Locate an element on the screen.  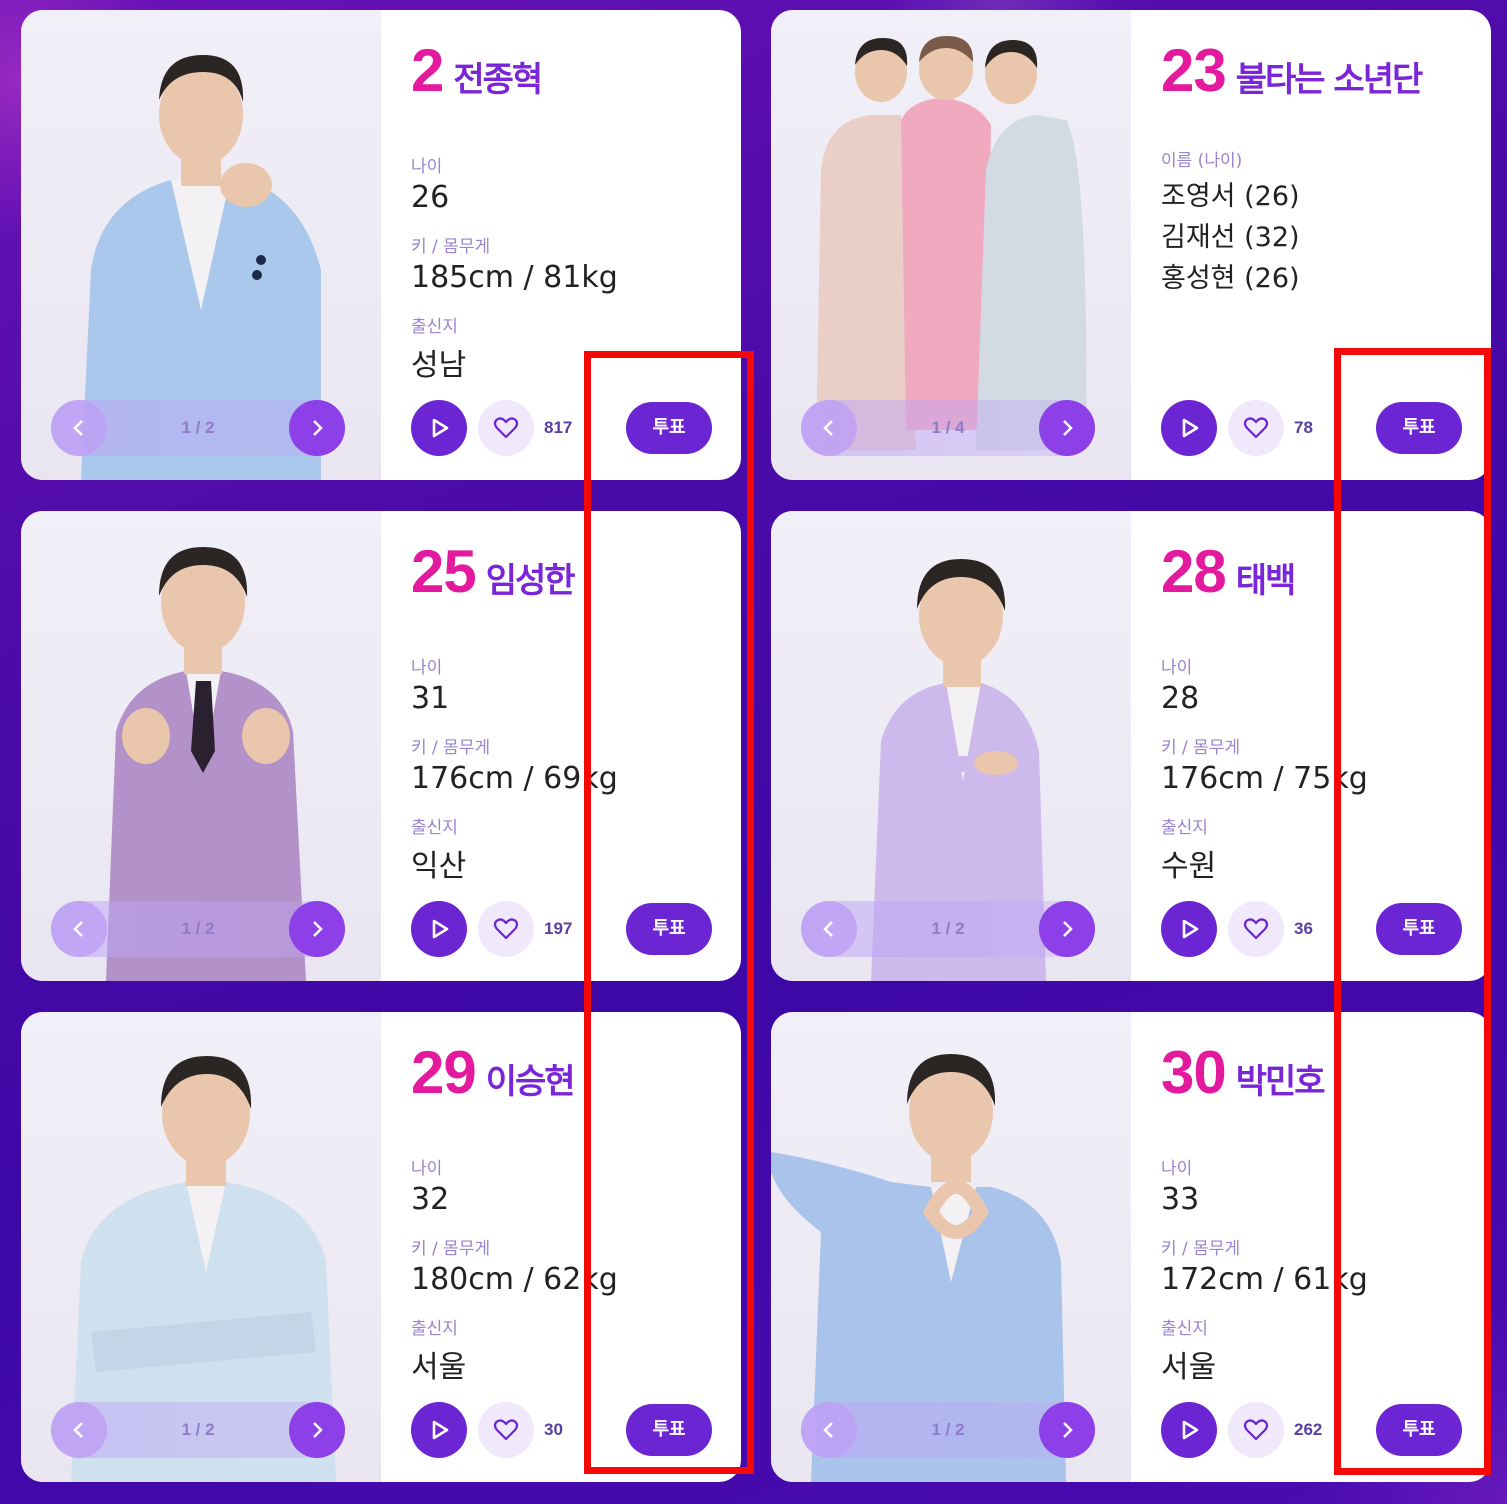
candidate-heading: 29 이승현 is located at coordinates (493, 1072).